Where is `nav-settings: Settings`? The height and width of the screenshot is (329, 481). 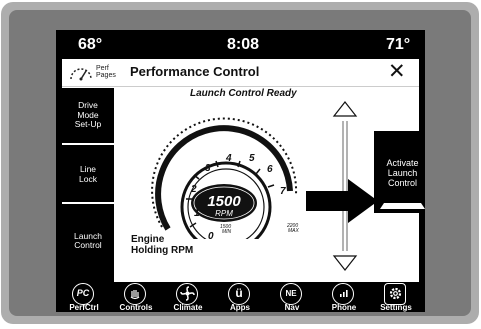 nav-settings: Settings is located at coordinates (396, 297).